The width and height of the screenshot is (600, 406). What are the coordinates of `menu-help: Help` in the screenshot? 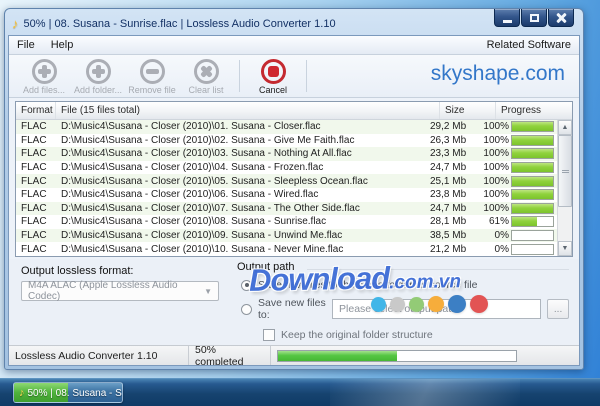 It's located at (62, 45).